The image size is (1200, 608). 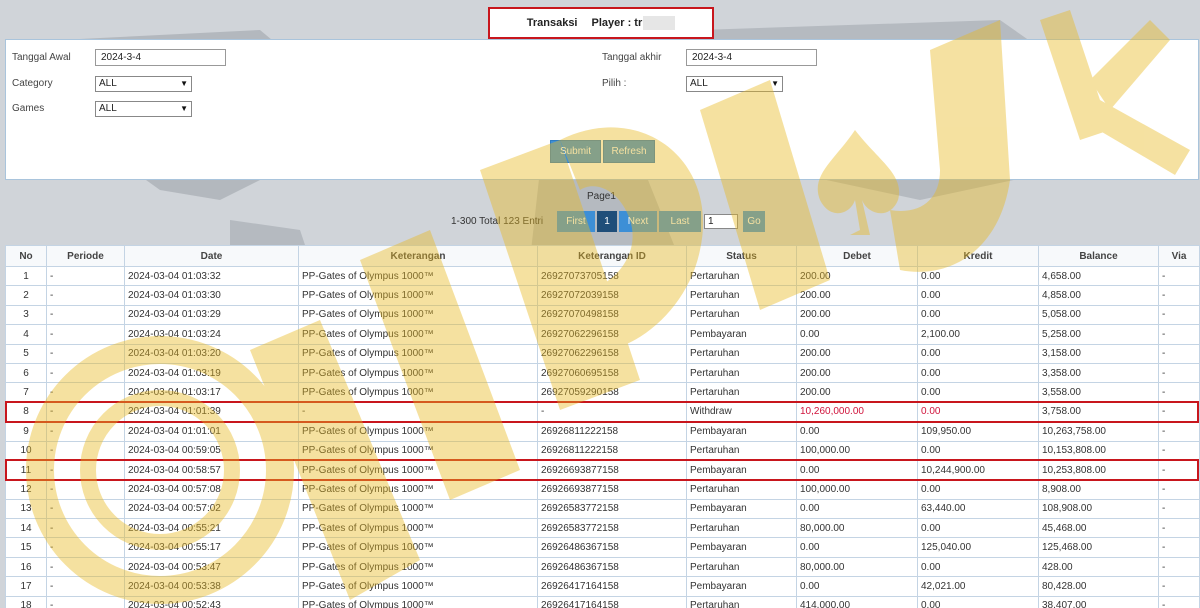 I want to click on page-number-input: 1, so click(x=721, y=221).